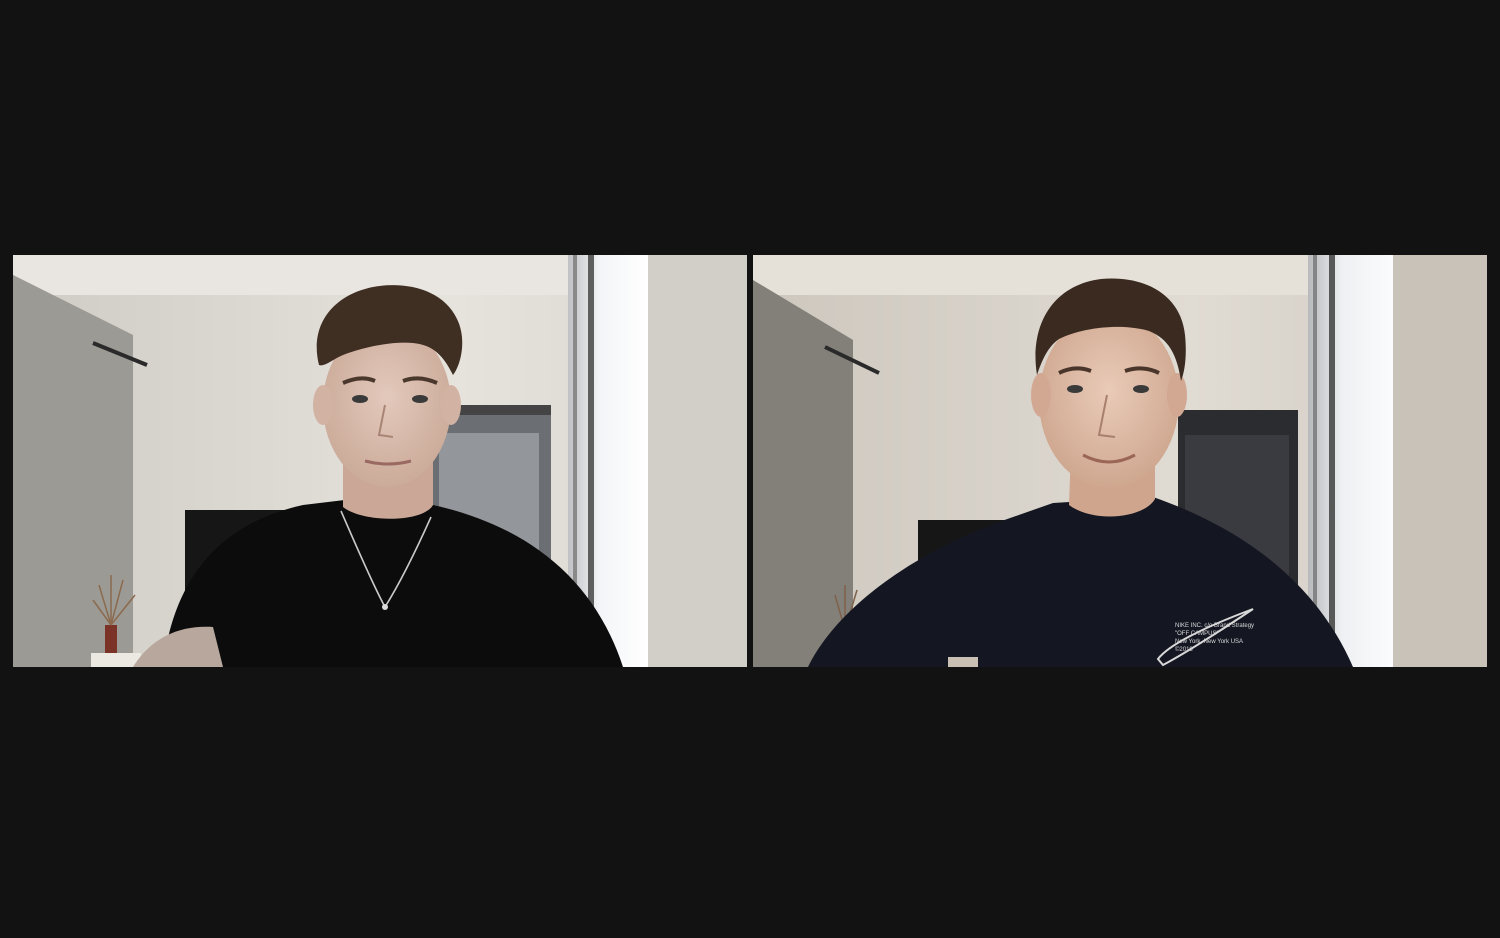  What do you see at coordinates (111, 640) in the screenshot?
I see `vase` at bounding box center [111, 640].